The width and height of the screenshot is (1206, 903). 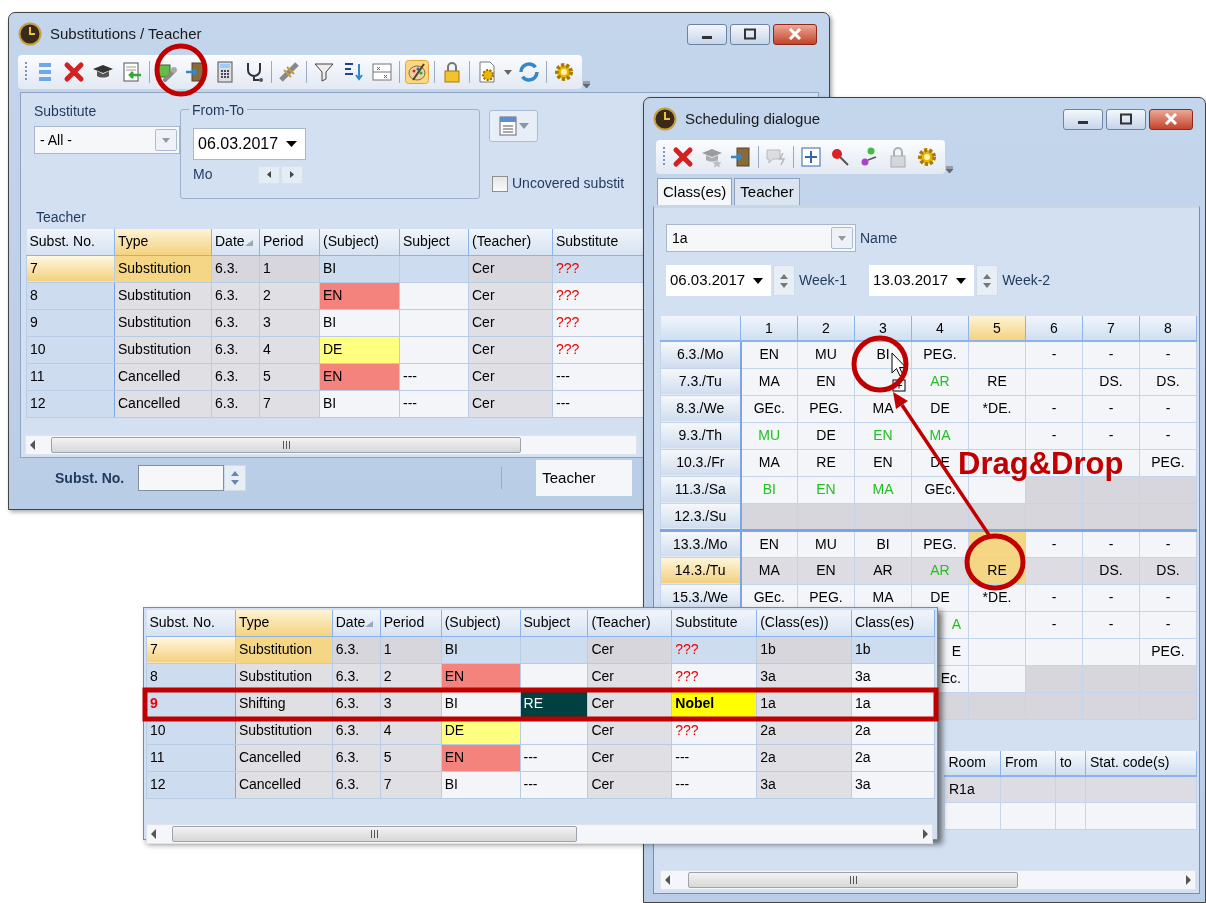 What do you see at coordinates (700, 354) in the screenshot?
I see `day-label: 6.3./Mo` at bounding box center [700, 354].